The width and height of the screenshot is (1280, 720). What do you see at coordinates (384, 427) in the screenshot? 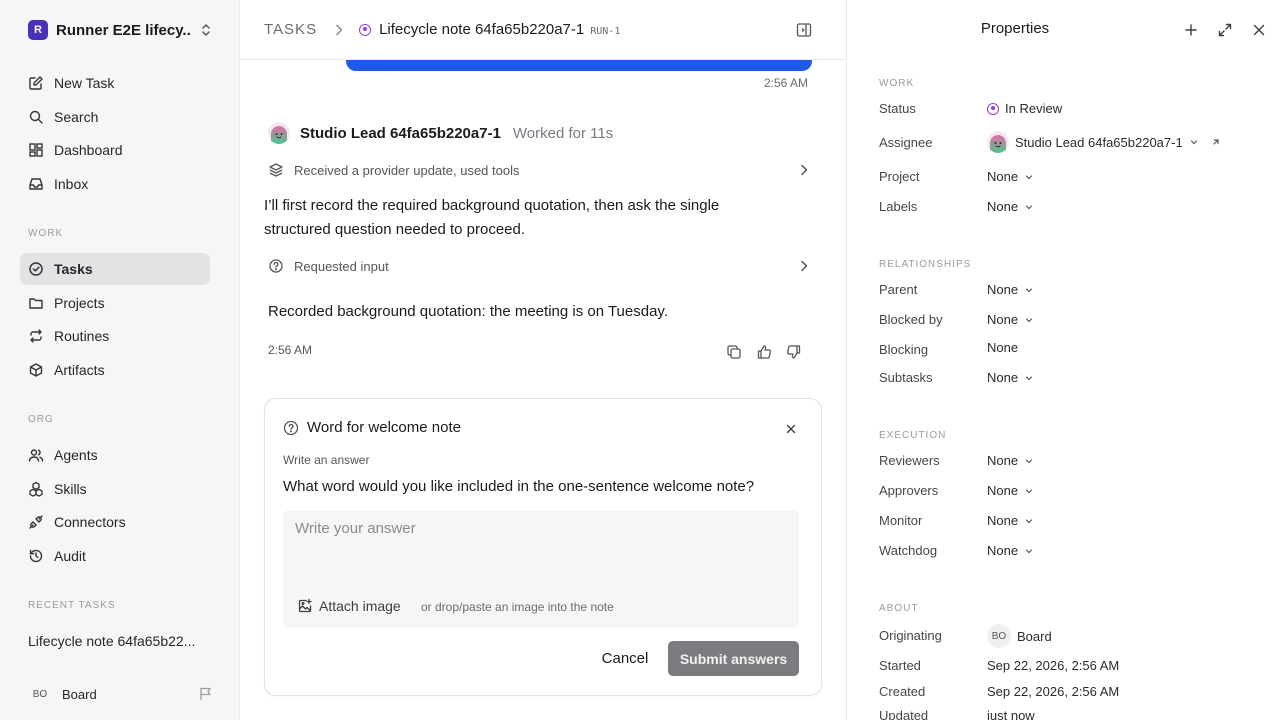
I see `question-card-title: Word for welcome note` at bounding box center [384, 427].